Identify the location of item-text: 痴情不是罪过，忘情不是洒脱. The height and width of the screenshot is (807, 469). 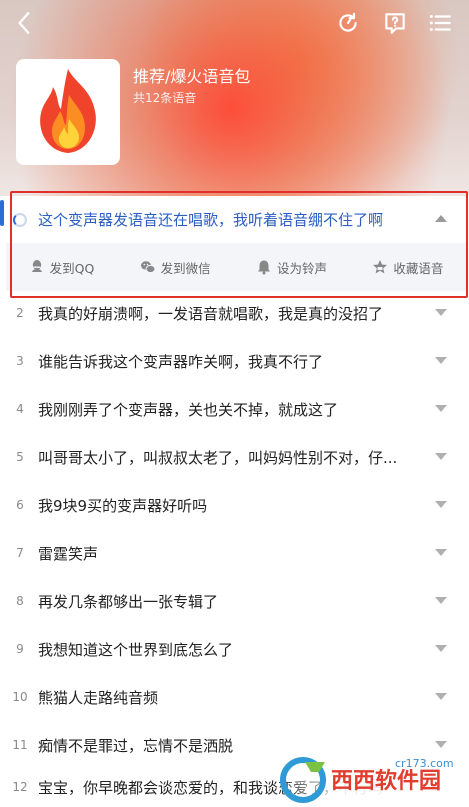
(136, 745).